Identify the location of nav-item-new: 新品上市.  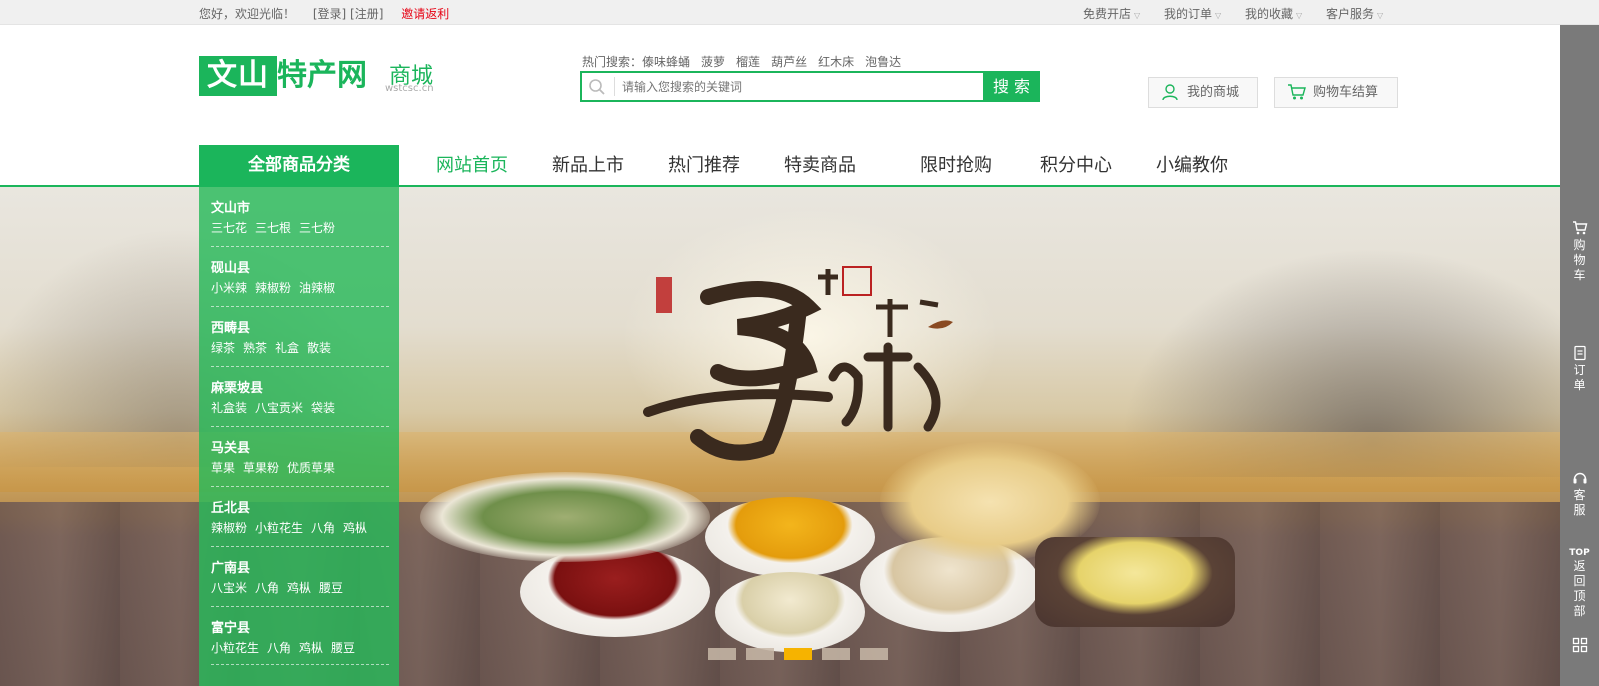
(588, 165).